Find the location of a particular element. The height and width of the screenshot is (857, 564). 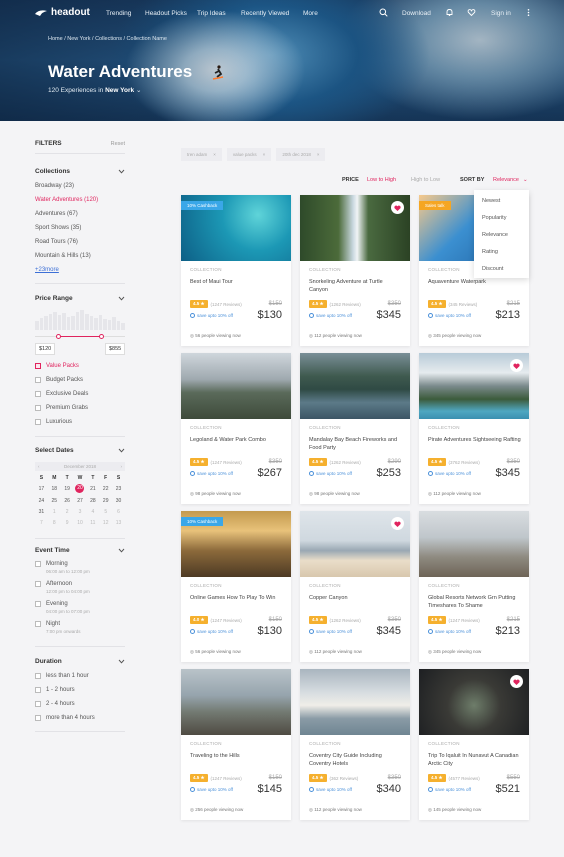

sort-option: Popularity is located at coordinates (494, 218).